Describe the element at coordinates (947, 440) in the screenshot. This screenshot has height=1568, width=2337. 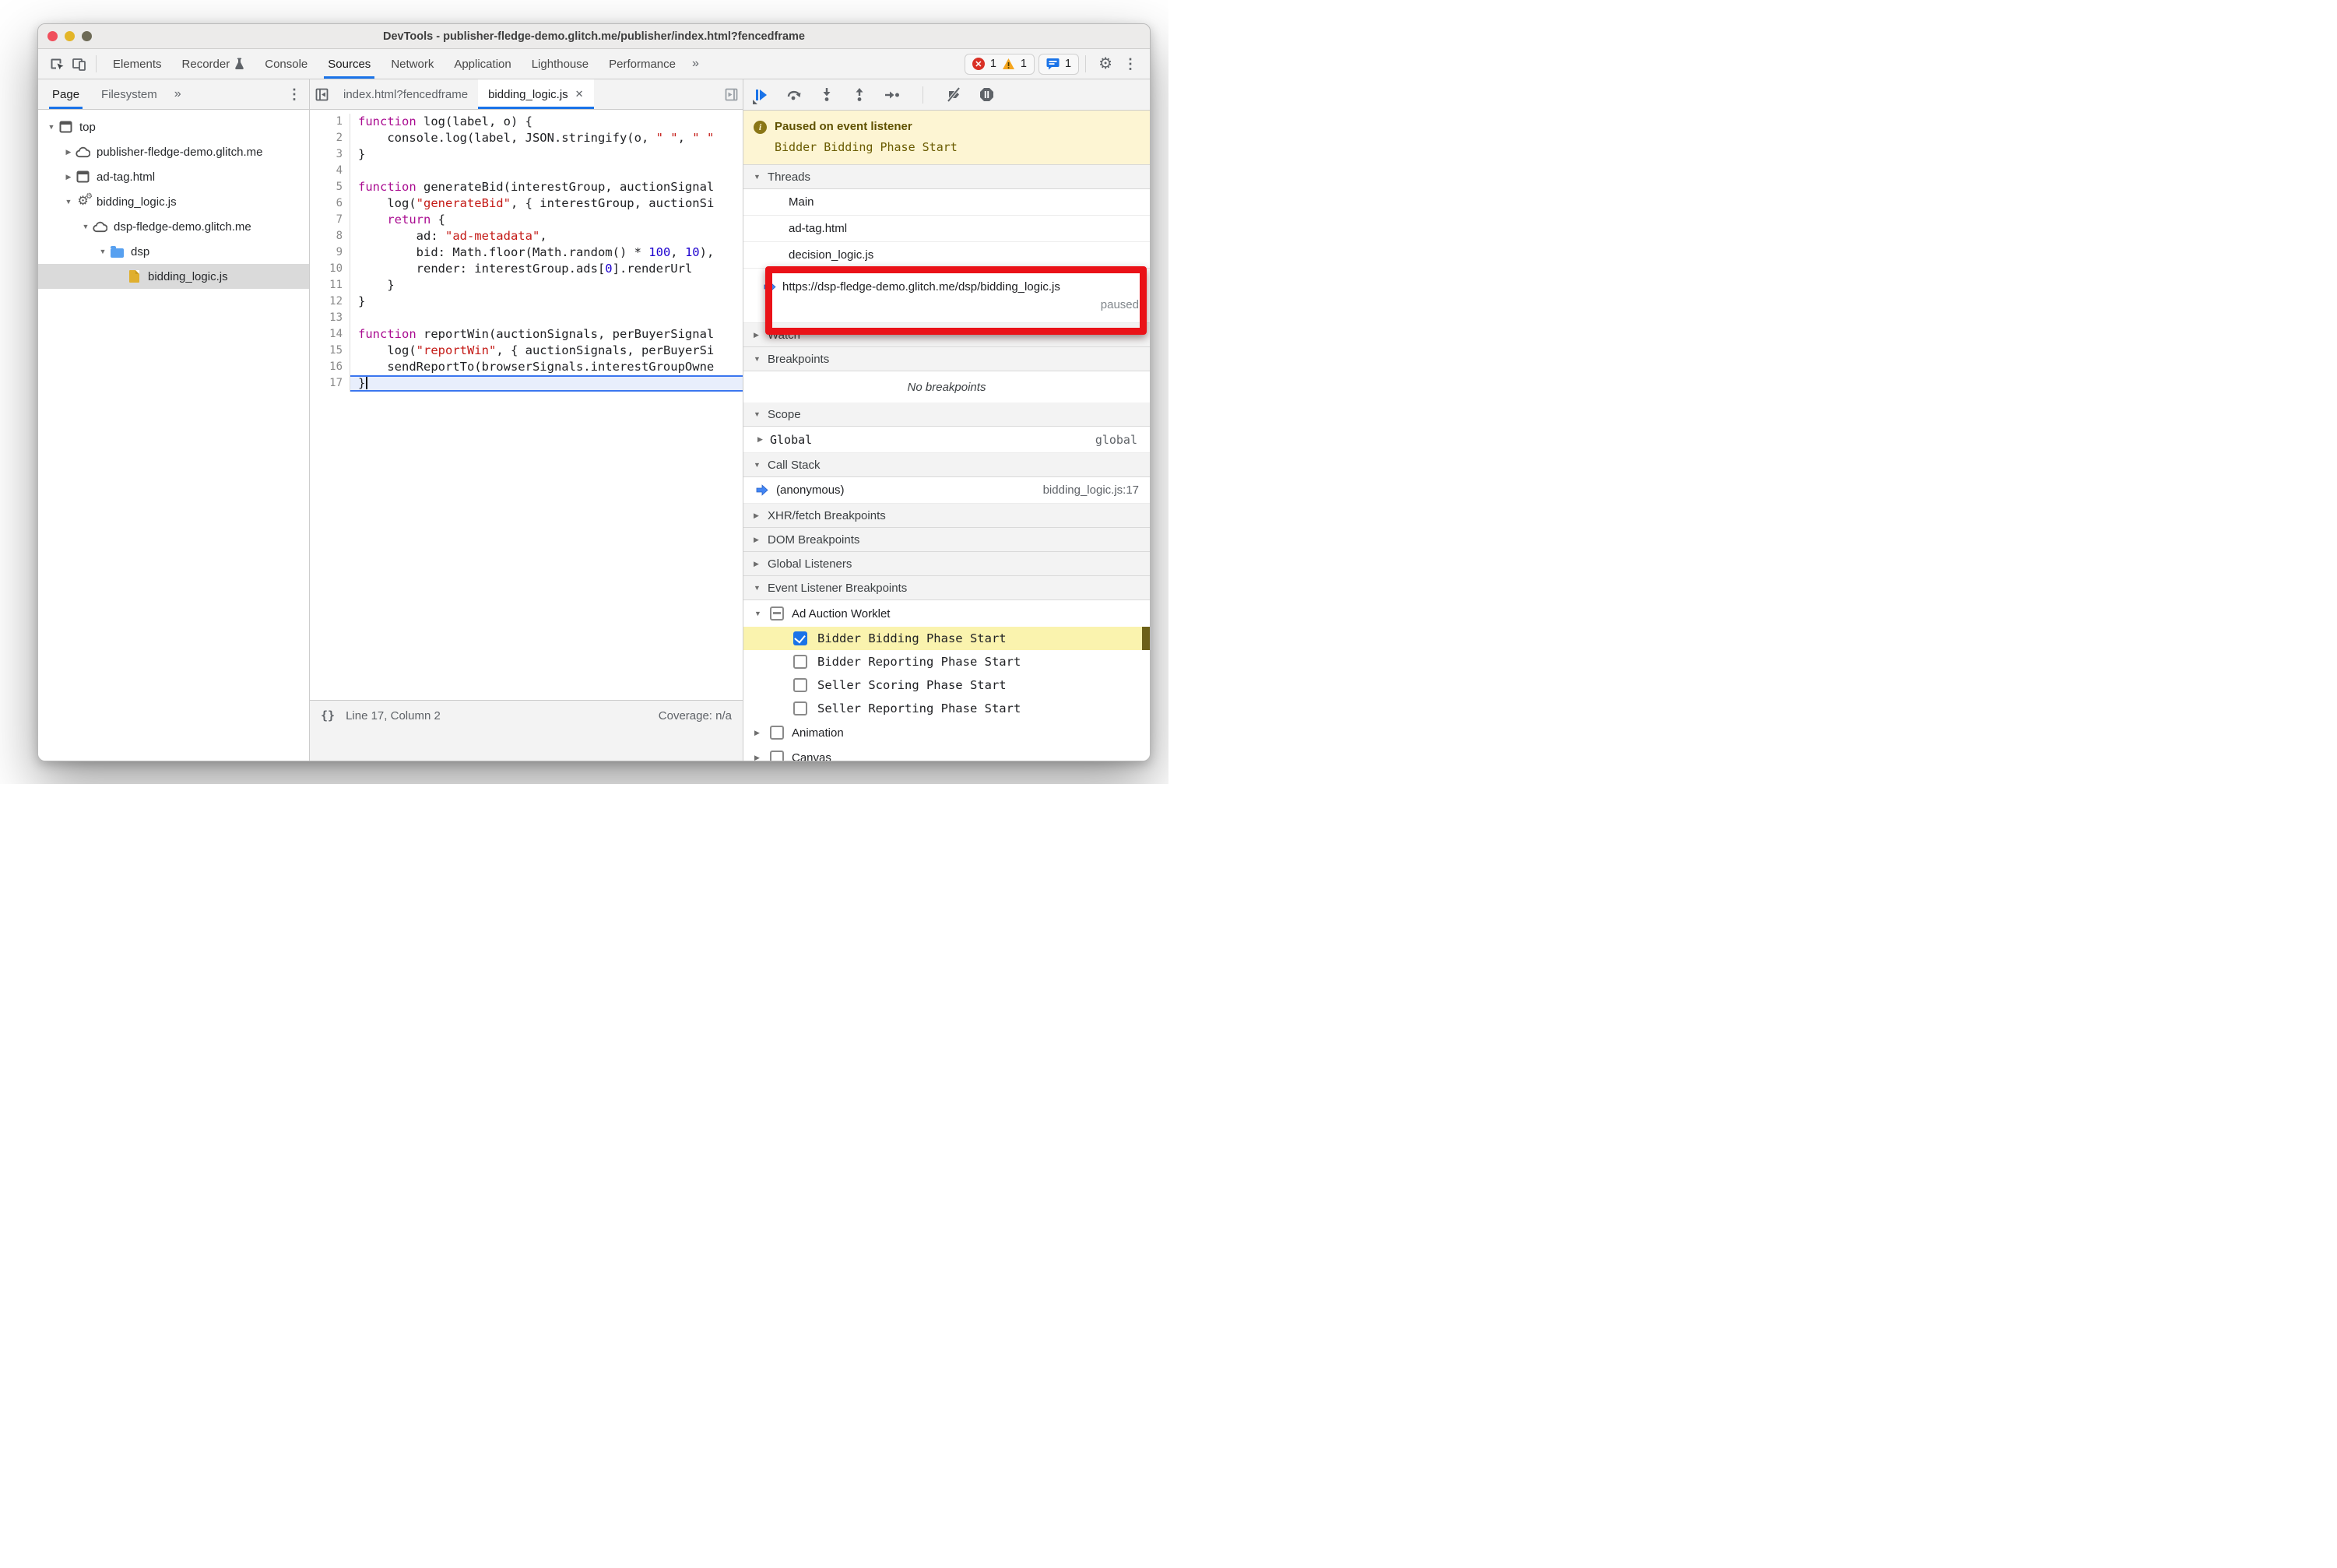
I see `scope-row: ▶ Global global` at that location.